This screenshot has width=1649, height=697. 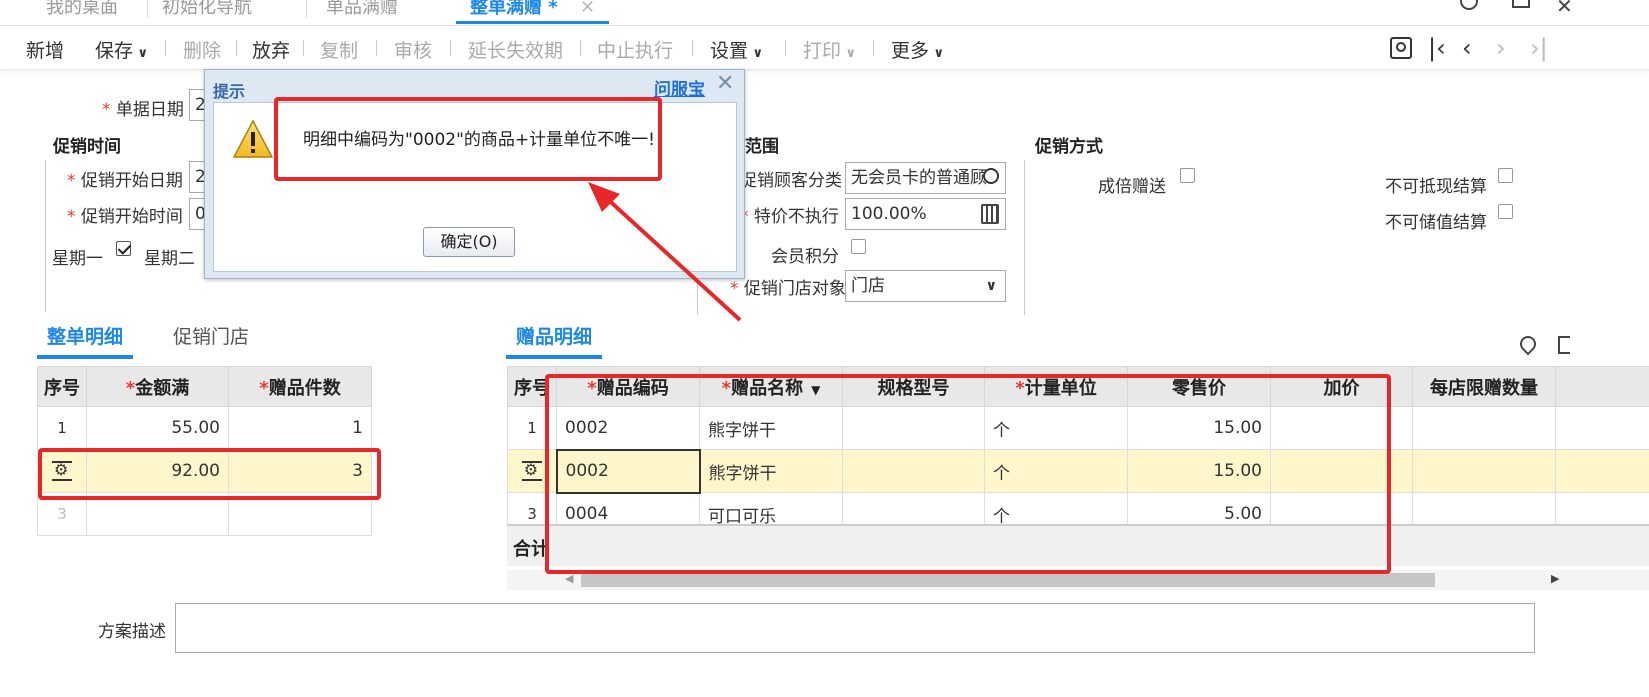 What do you see at coordinates (1602, 386) in the screenshot?
I see `col-more` at bounding box center [1602, 386].